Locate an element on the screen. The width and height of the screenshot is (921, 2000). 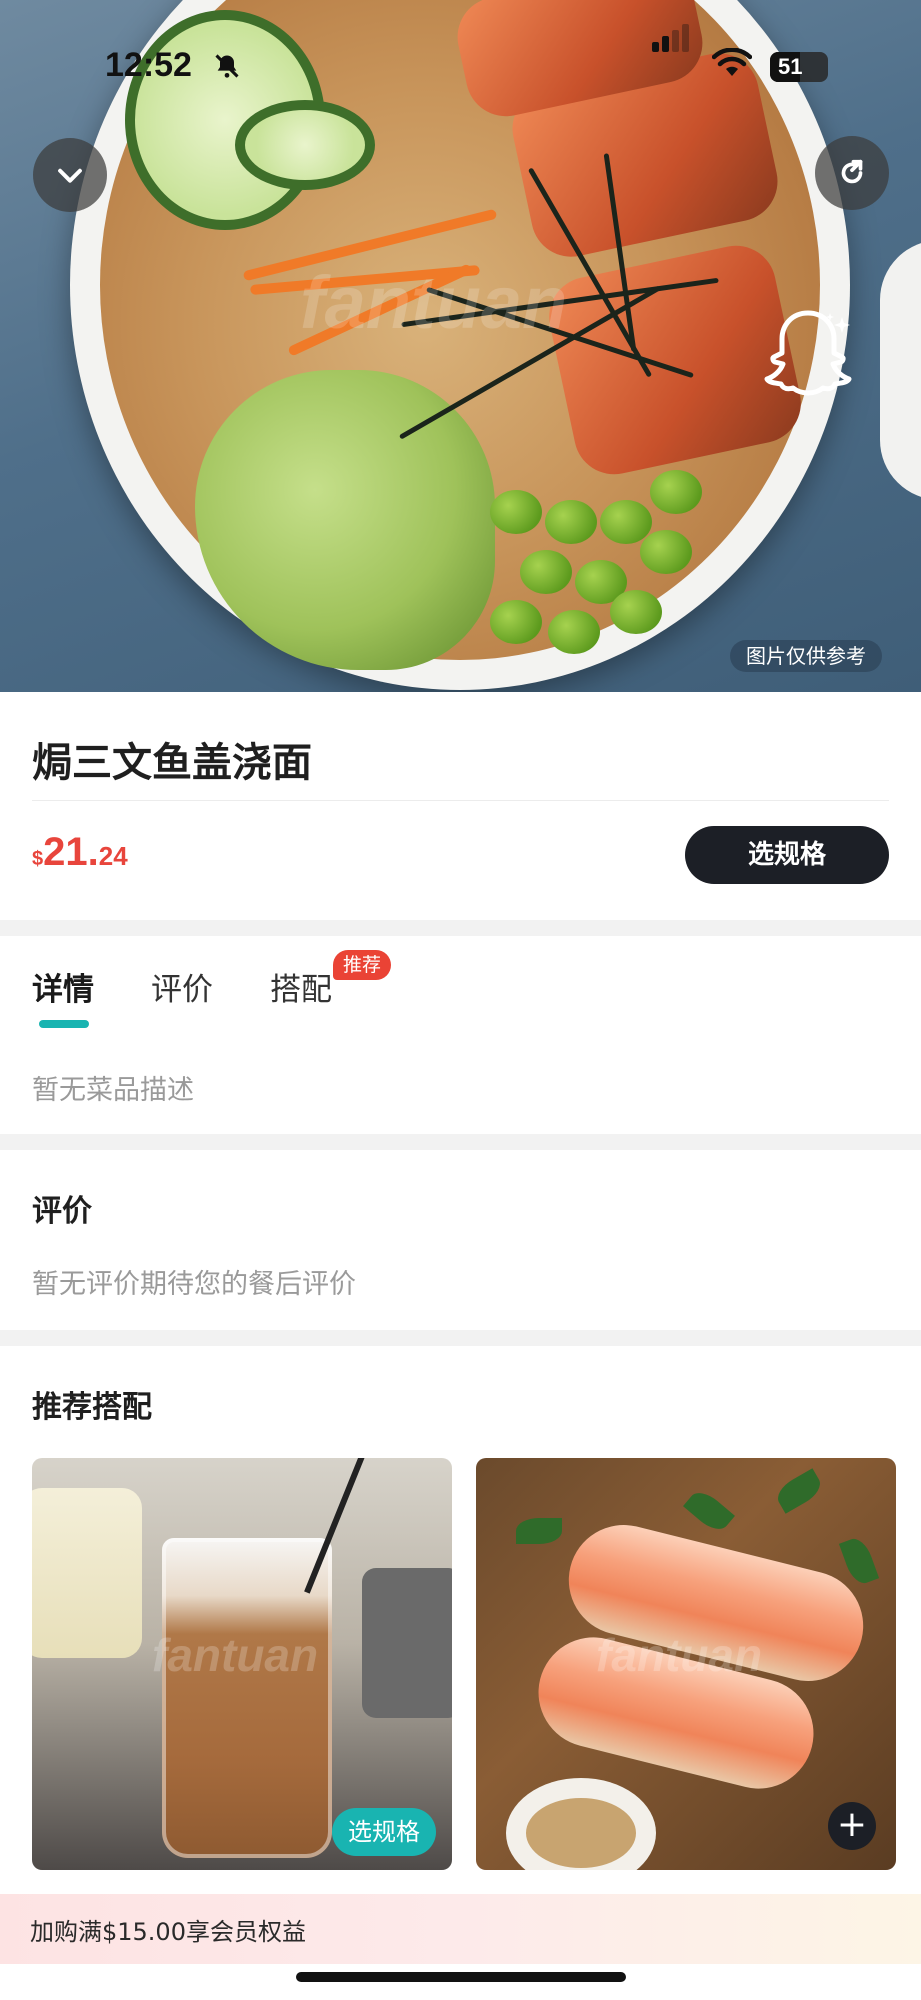
recommend-card: fantuan 选规格 is located at coordinates (242, 1664).